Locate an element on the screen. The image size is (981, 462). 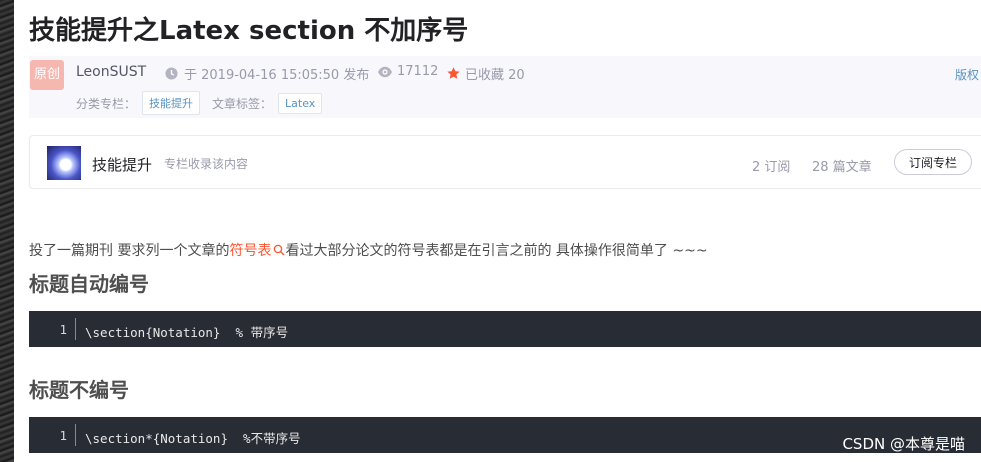
article-title: 技能提升之Latex section 不加序号 is located at coordinates (249, 31).